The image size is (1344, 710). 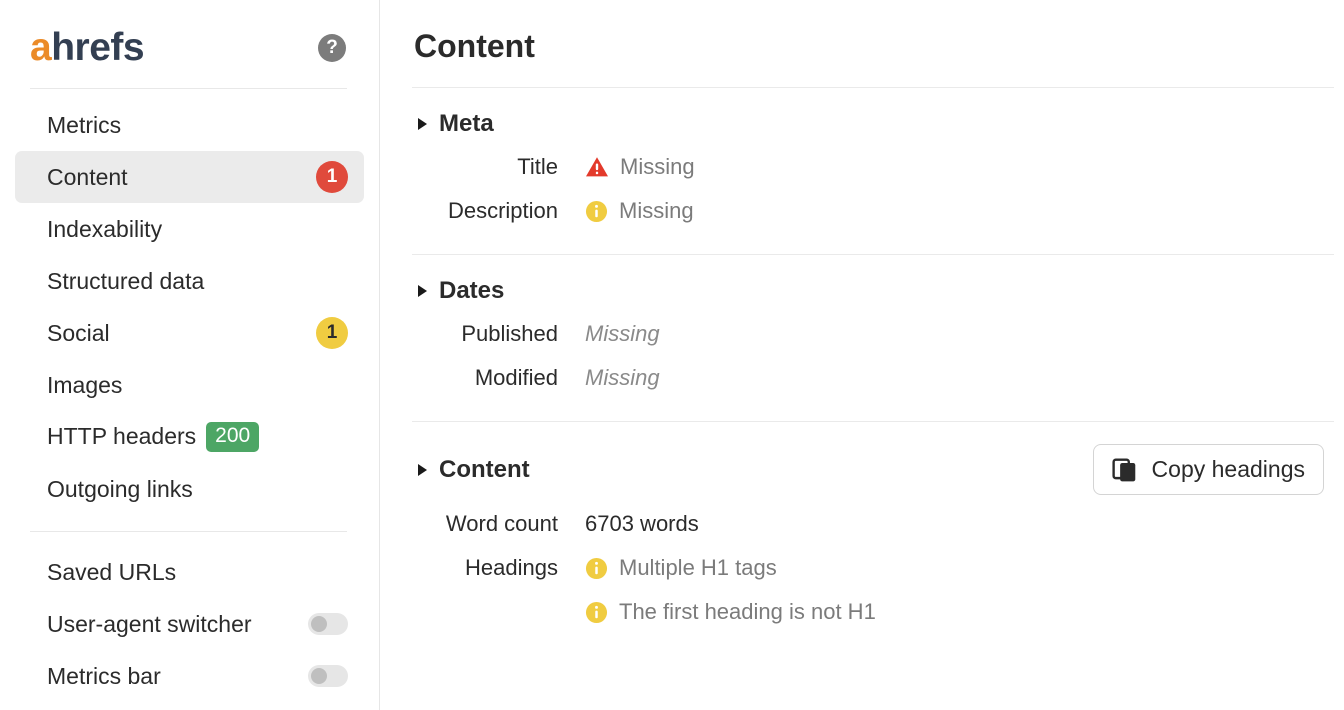 What do you see at coordinates (189, 125) in the screenshot?
I see `sidebar-item-metrics: Metrics` at bounding box center [189, 125].